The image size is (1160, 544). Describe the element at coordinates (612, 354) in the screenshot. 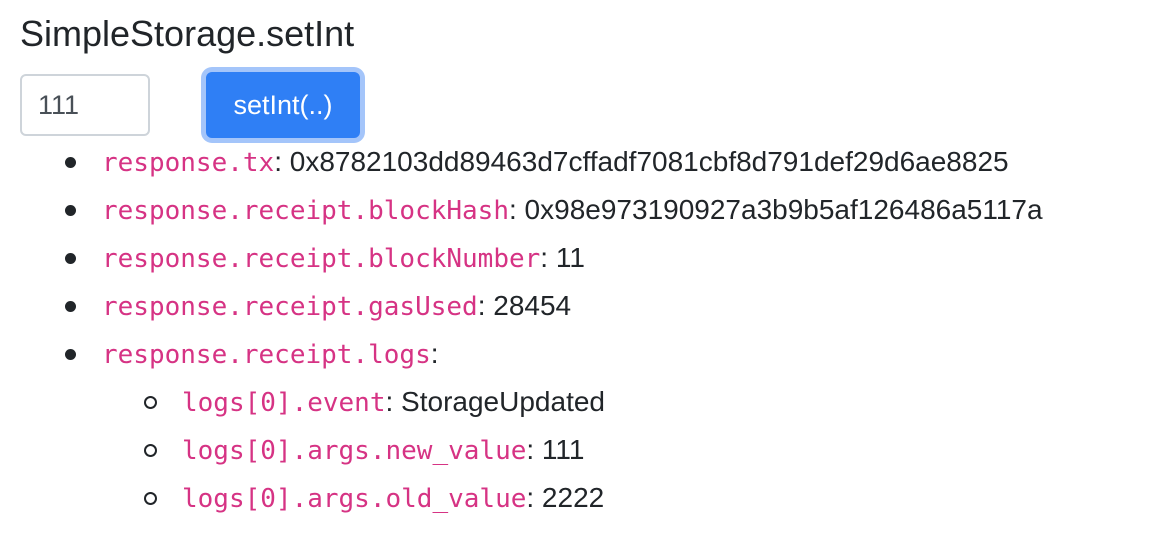

I see `list-item-logs: response.receipt.logs:` at that location.